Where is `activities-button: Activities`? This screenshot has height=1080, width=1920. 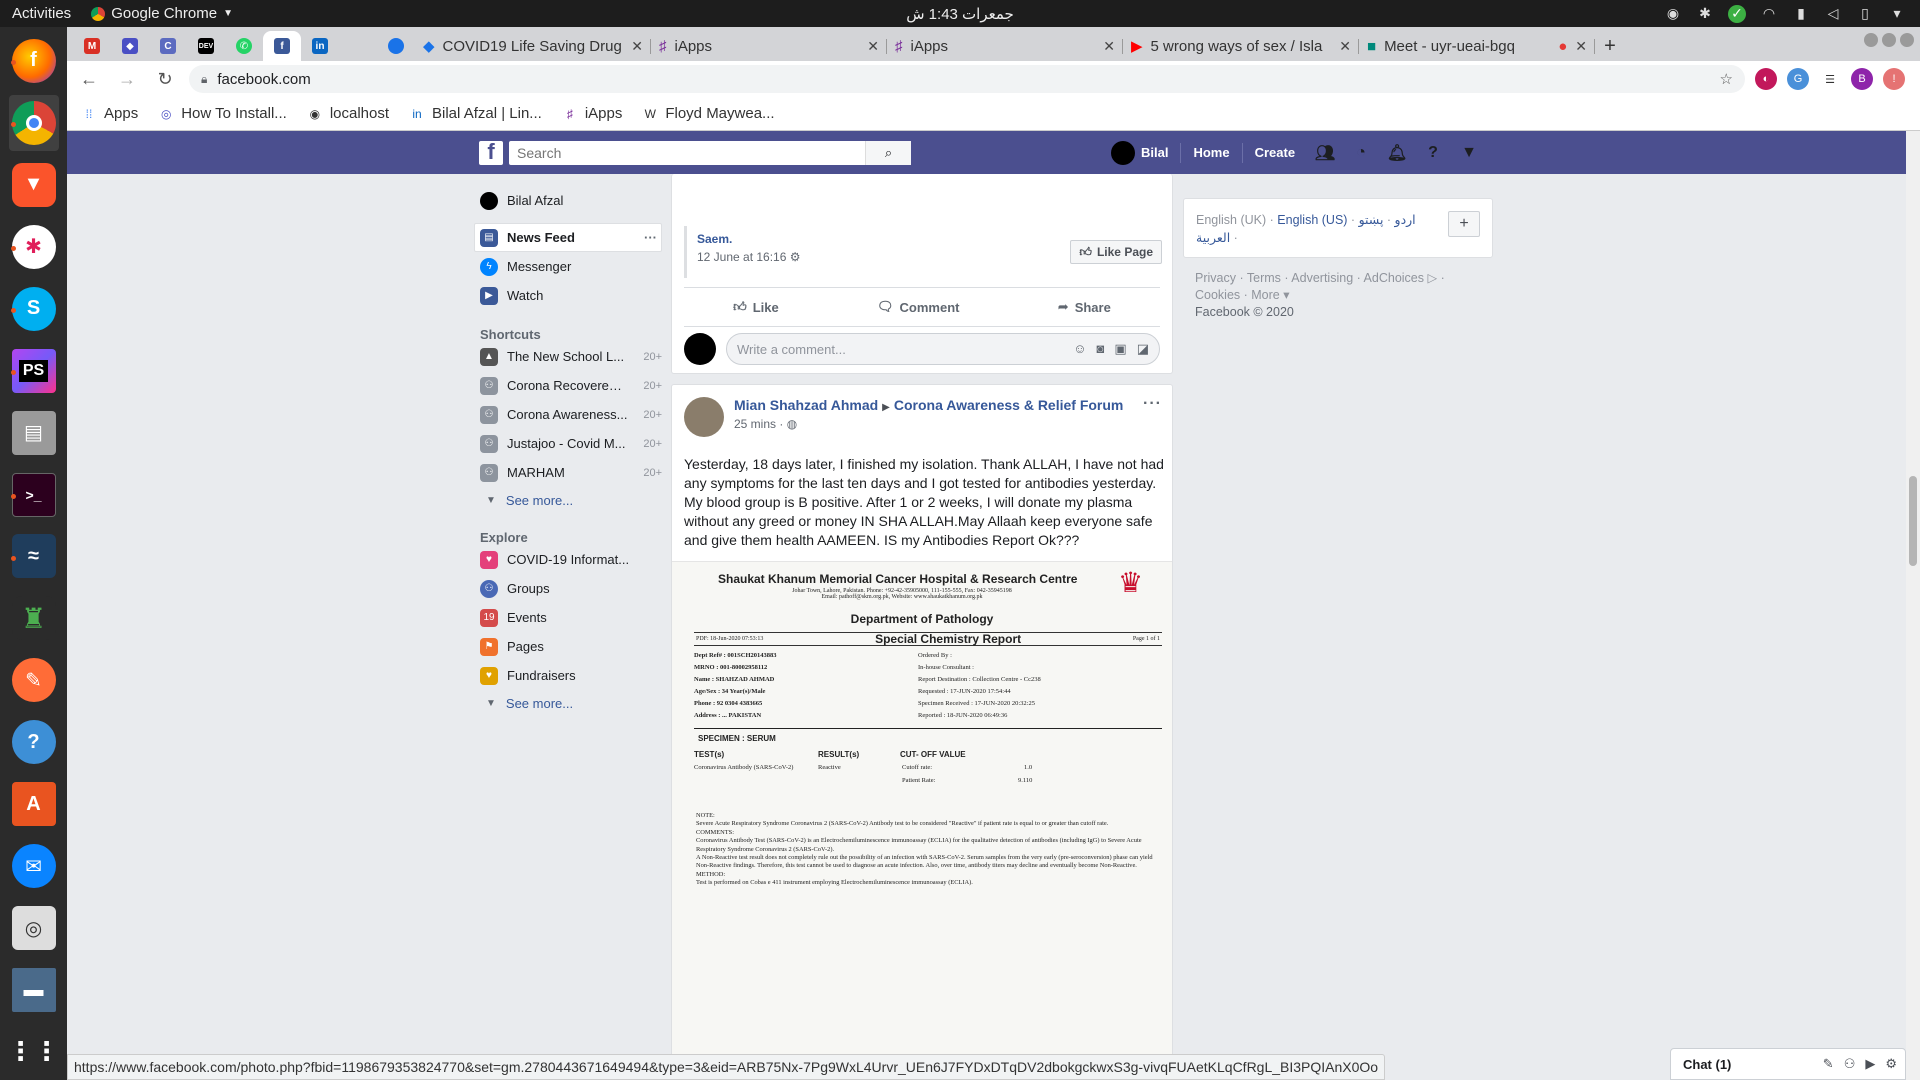 activities-button: Activities is located at coordinates (41, 13).